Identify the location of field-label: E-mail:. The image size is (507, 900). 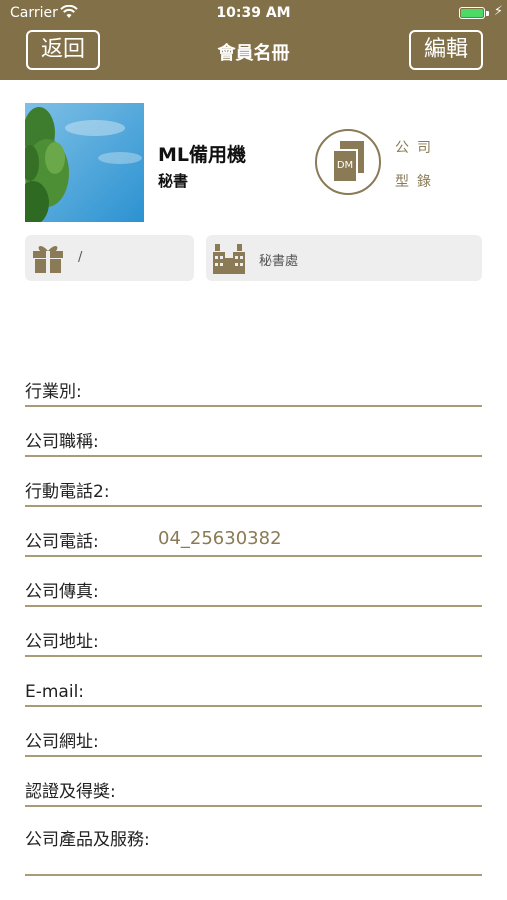
(55, 692).